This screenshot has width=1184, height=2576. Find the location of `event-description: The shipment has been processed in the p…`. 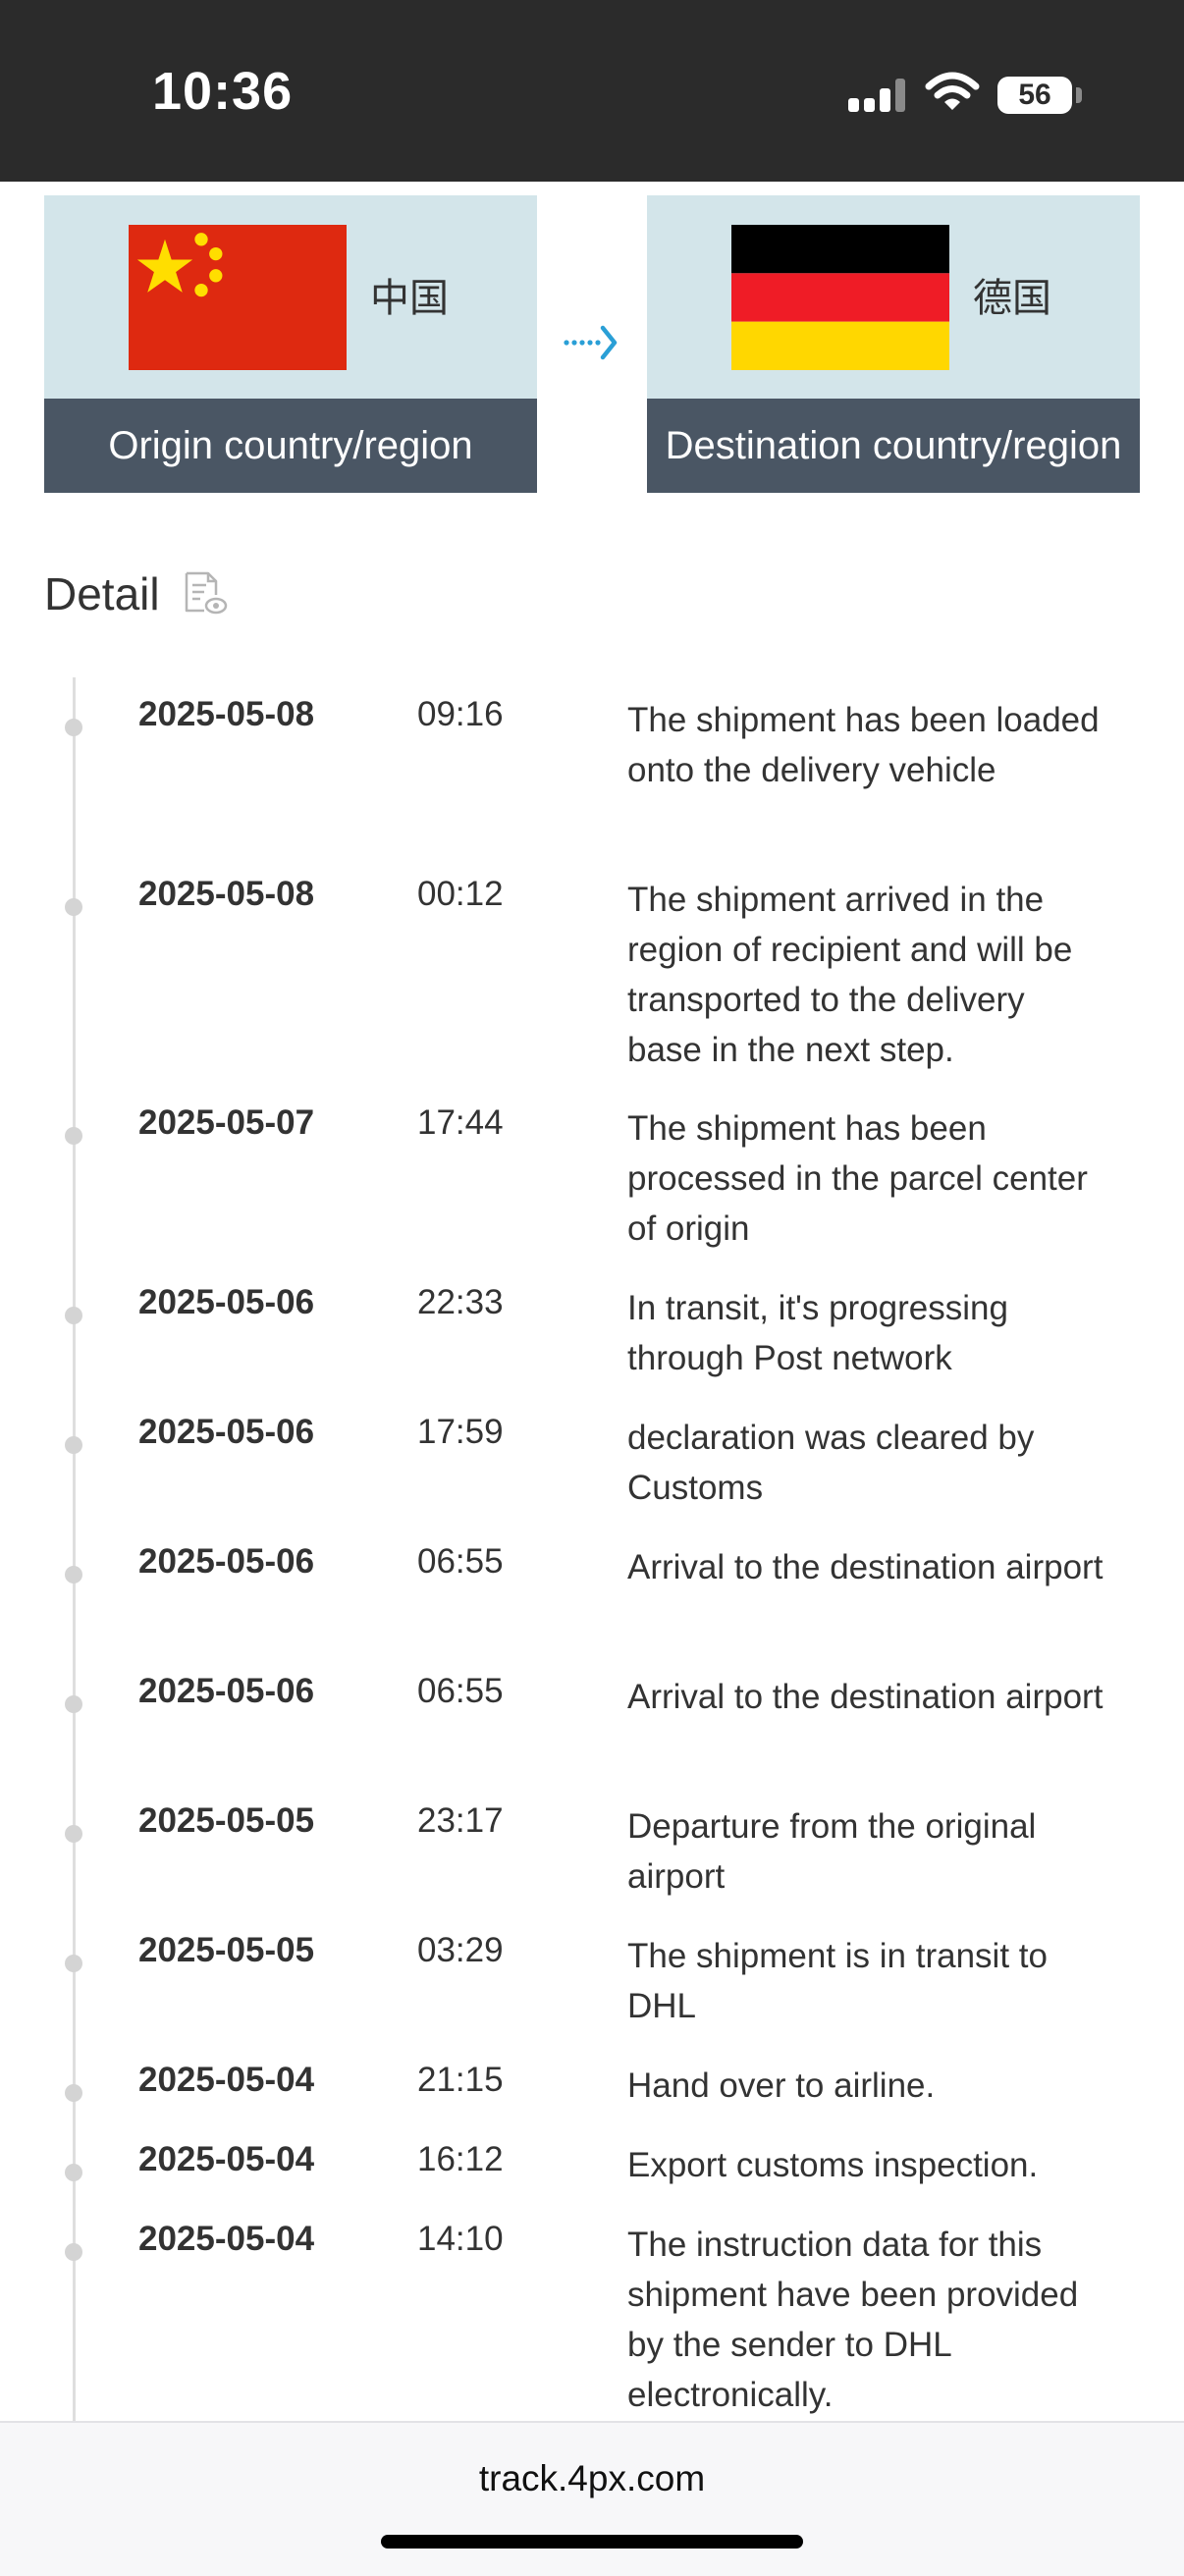

event-description: The shipment has been processed in the p… is located at coordinates (857, 1178).